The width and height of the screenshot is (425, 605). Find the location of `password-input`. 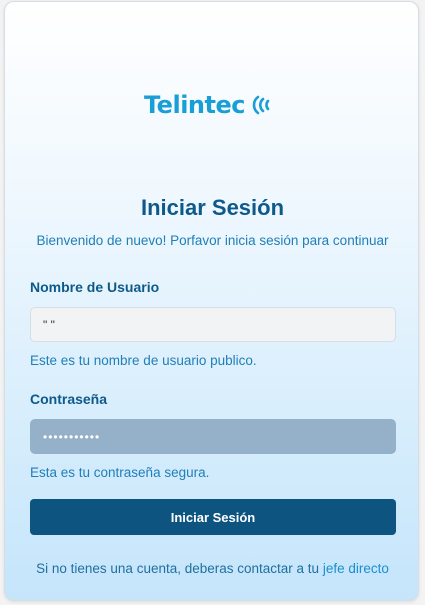

password-input is located at coordinates (213, 436).